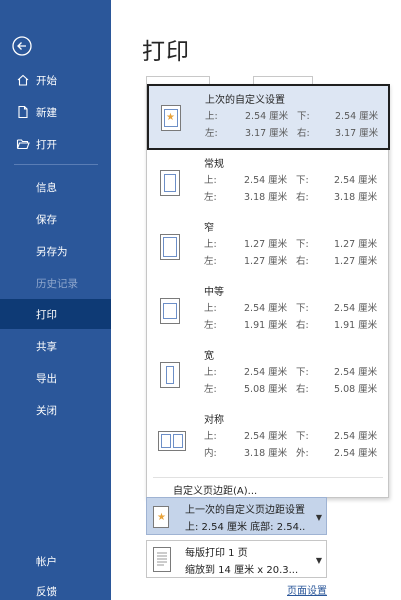 The width and height of the screenshot is (401, 600). What do you see at coordinates (209, 356) in the screenshot?
I see `margin-option-name: 宽` at bounding box center [209, 356].